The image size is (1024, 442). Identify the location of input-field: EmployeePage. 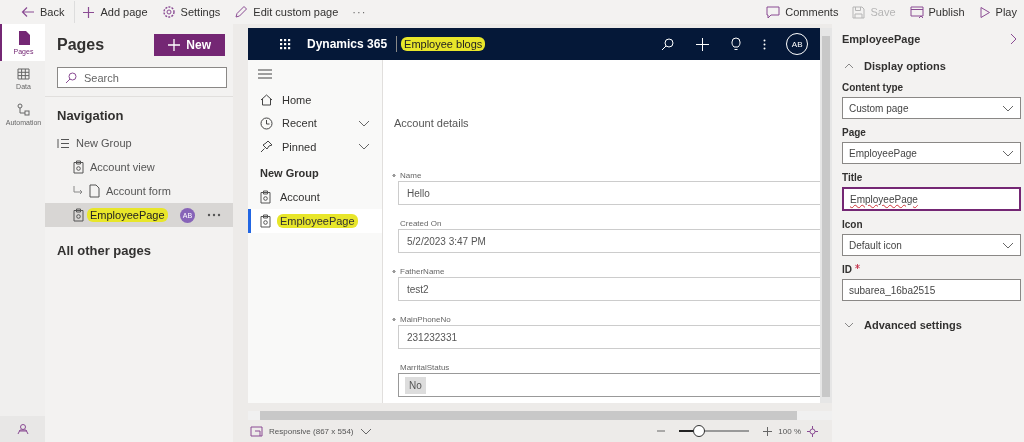
(931, 199).